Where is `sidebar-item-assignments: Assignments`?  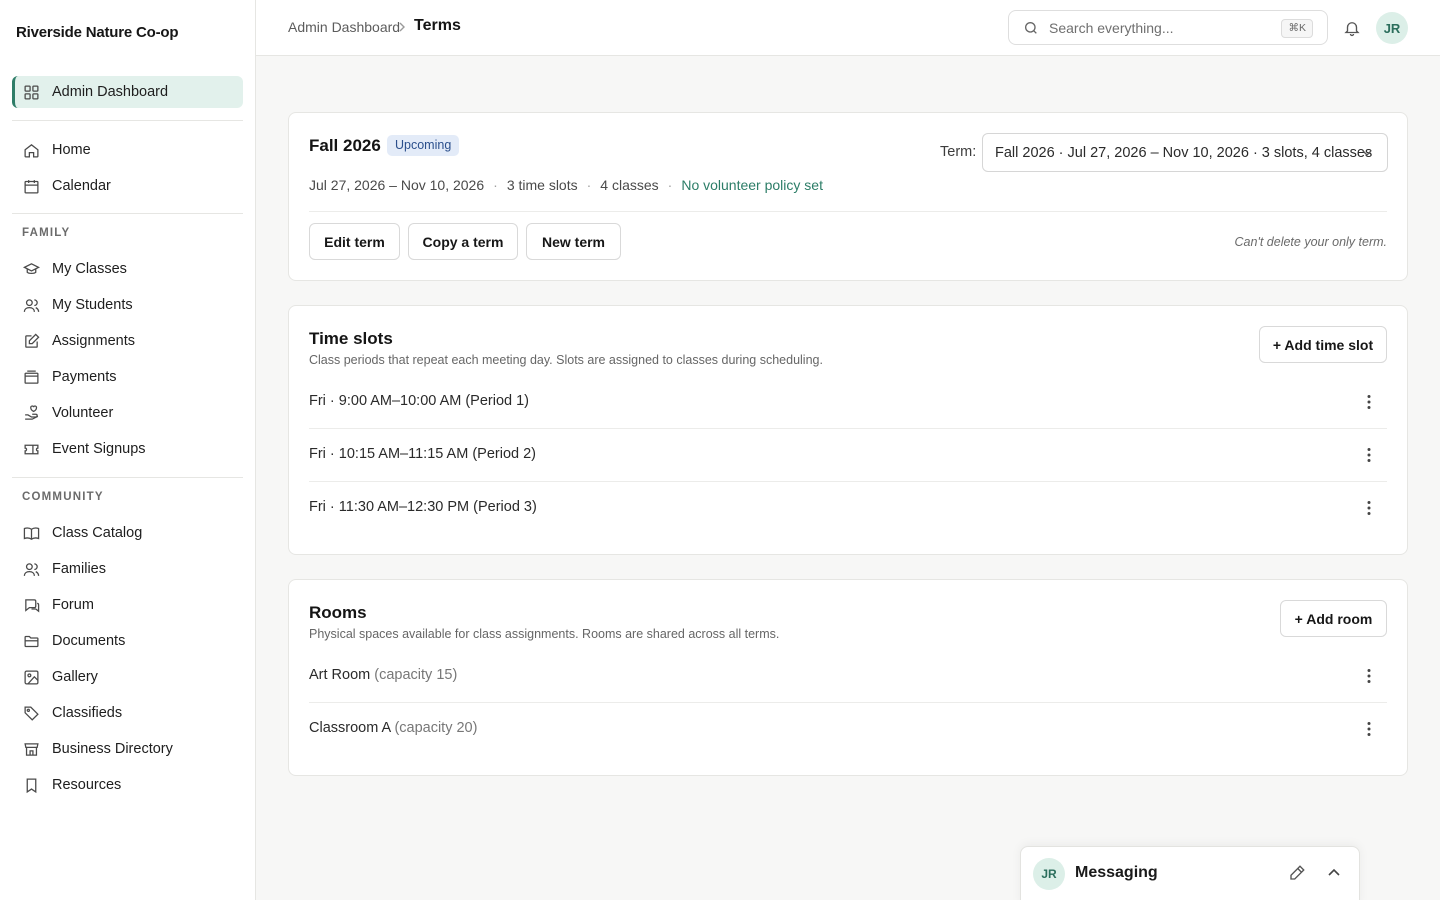
sidebar-item-assignments: Assignments is located at coordinates (127, 341).